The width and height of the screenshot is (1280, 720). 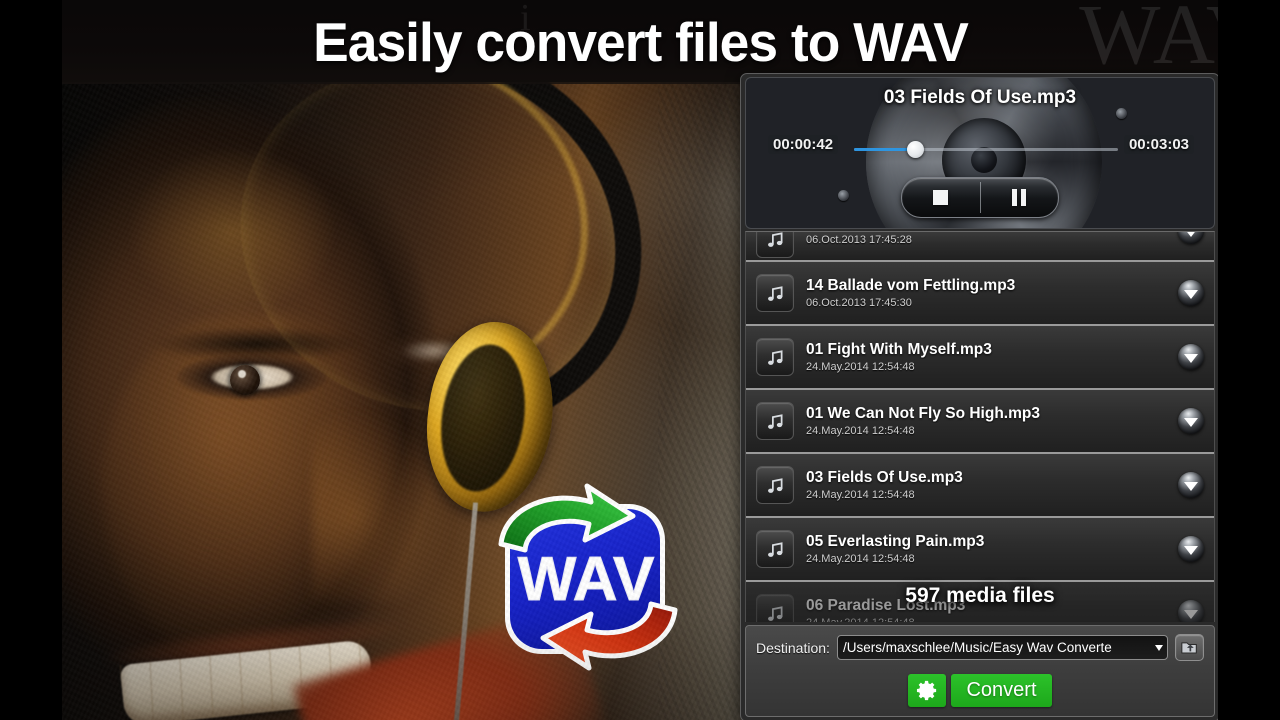 I want to click on transport-controls, so click(x=980, y=197).